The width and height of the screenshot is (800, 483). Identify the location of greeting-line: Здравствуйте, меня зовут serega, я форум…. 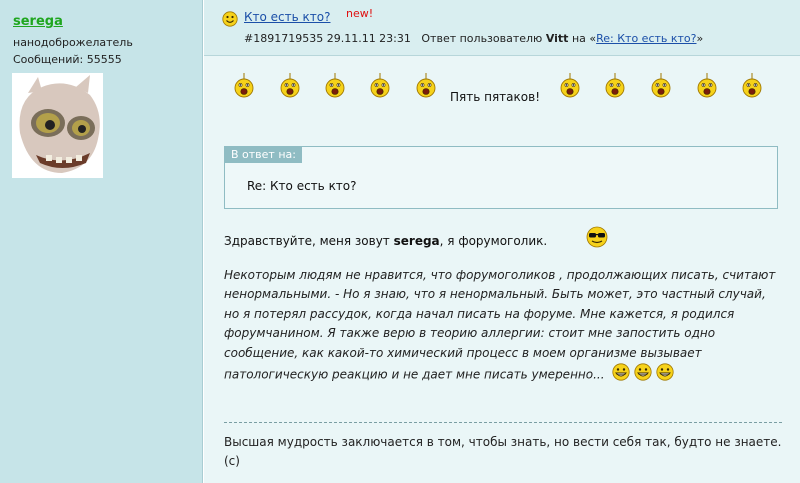
(385, 241).